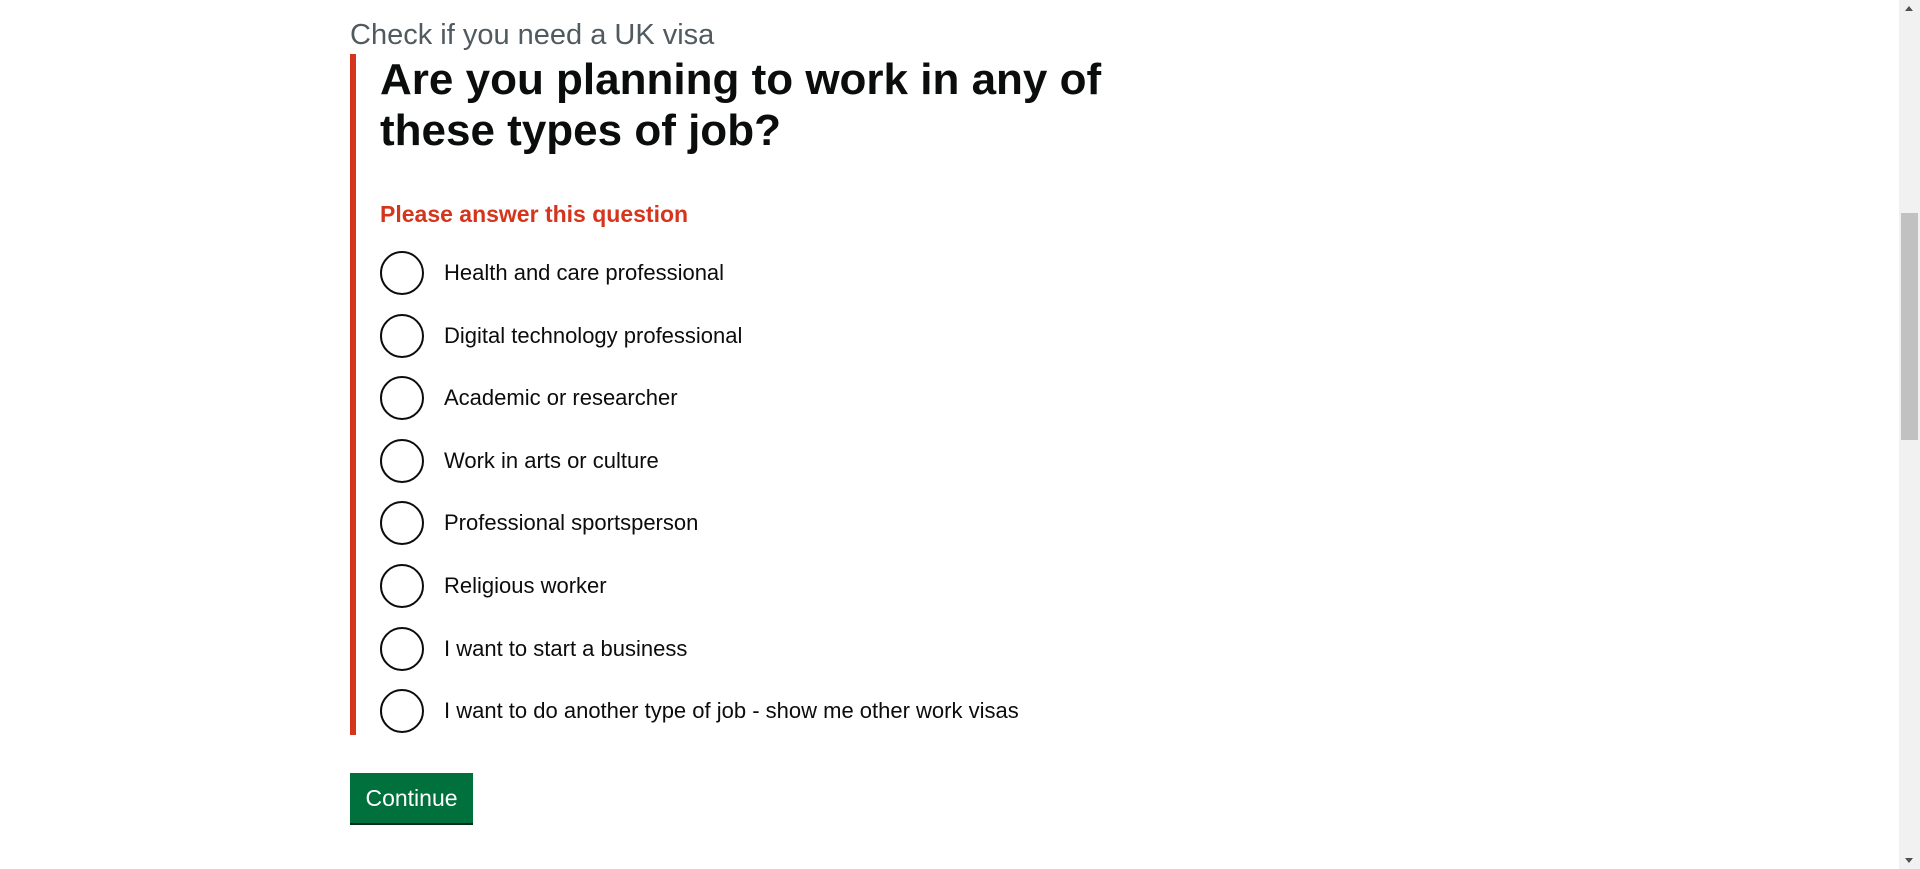  Describe the element at coordinates (584, 273) in the screenshot. I see `radio-label: Health and care professional` at that location.